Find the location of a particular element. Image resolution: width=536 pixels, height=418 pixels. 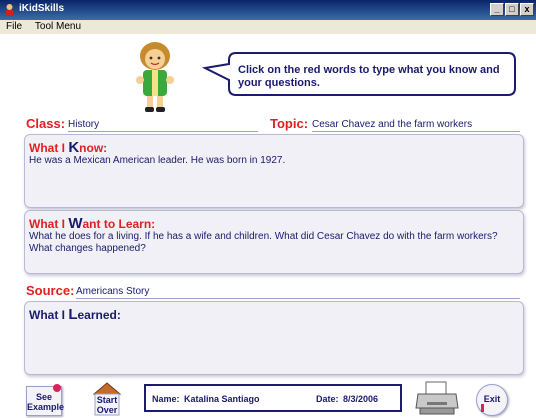

topic-label: Topic: is located at coordinates (289, 123).